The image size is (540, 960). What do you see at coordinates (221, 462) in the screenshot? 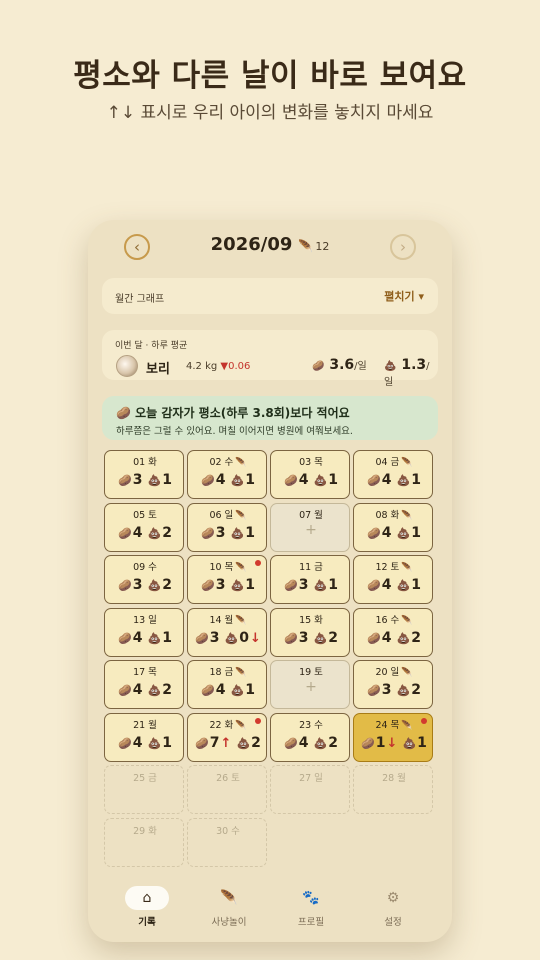
I see `day-date-label: 02 수` at bounding box center [221, 462].